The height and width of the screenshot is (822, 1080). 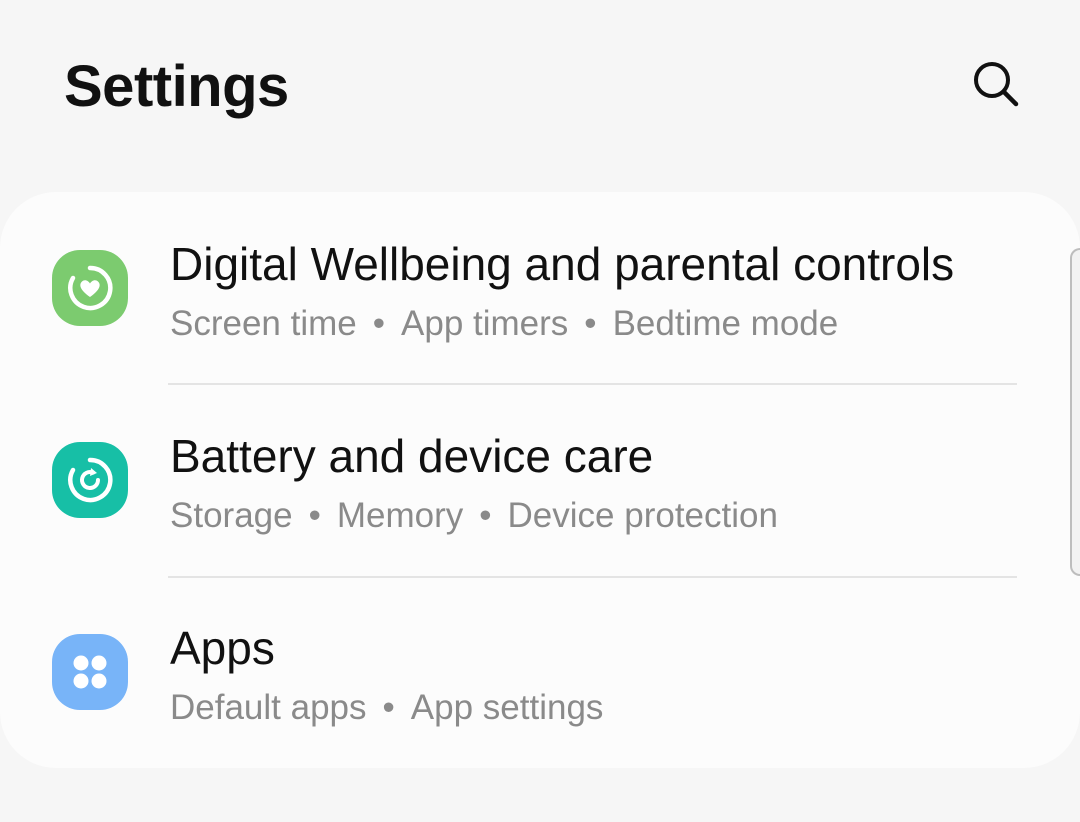 I want to click on subtitle-part: Default apps, so click(x=268, y=707).